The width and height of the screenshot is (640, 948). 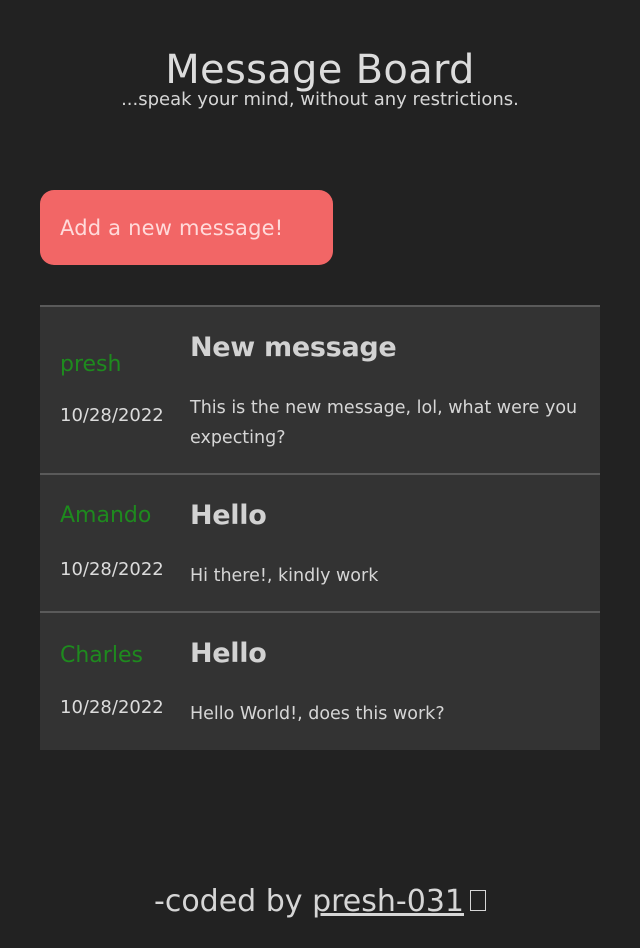 What do you see at coordinates (186, 227) in the screenshot?
I see `add-message-button: Add a new message!` at bounding box center [186, 227].